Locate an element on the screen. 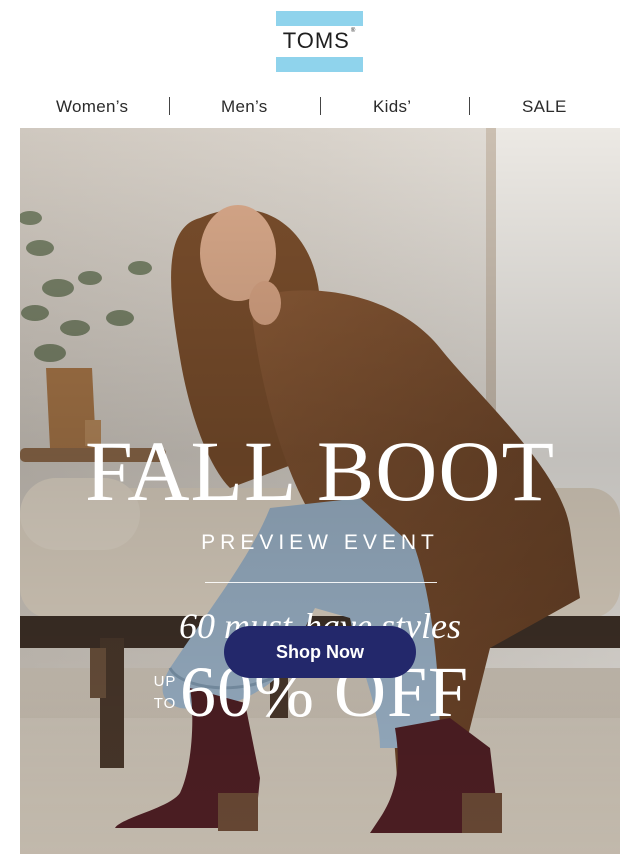 Image resolution: width=640 pixels, height=854 pixels. nav-item-mens: Men’s is located at coordinates (244, 107).